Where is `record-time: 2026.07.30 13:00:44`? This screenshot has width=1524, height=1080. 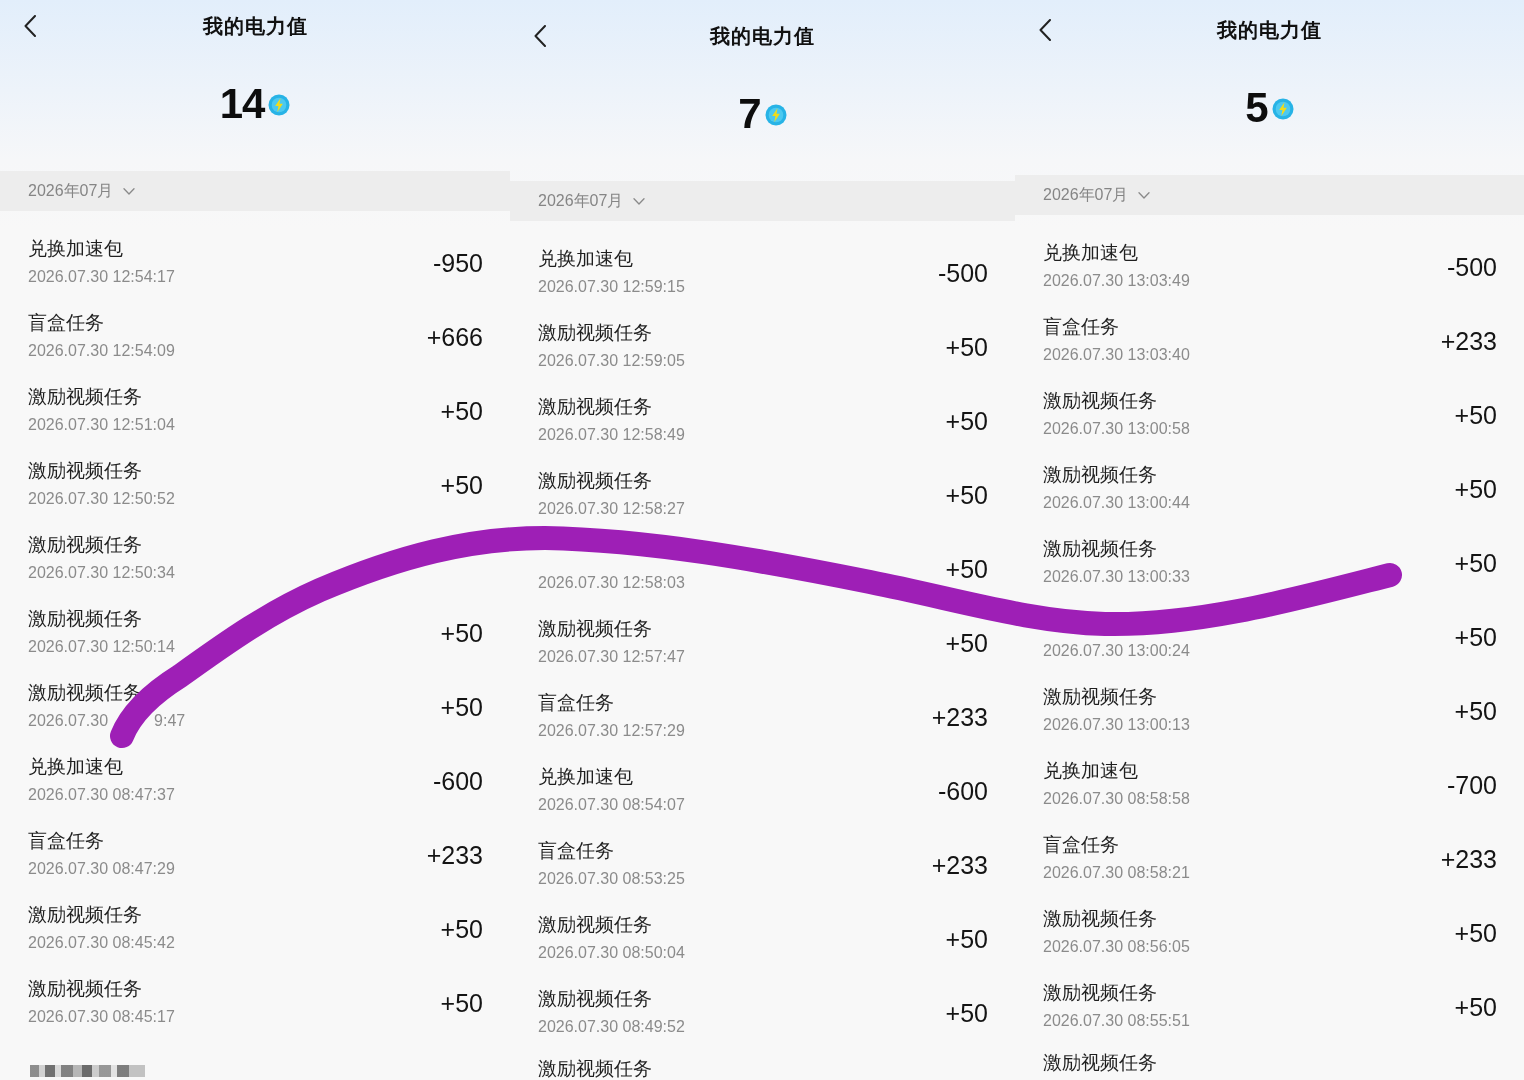 record-time: 2026.07.30 13:00:44 is located at coordinates (1116, 503).